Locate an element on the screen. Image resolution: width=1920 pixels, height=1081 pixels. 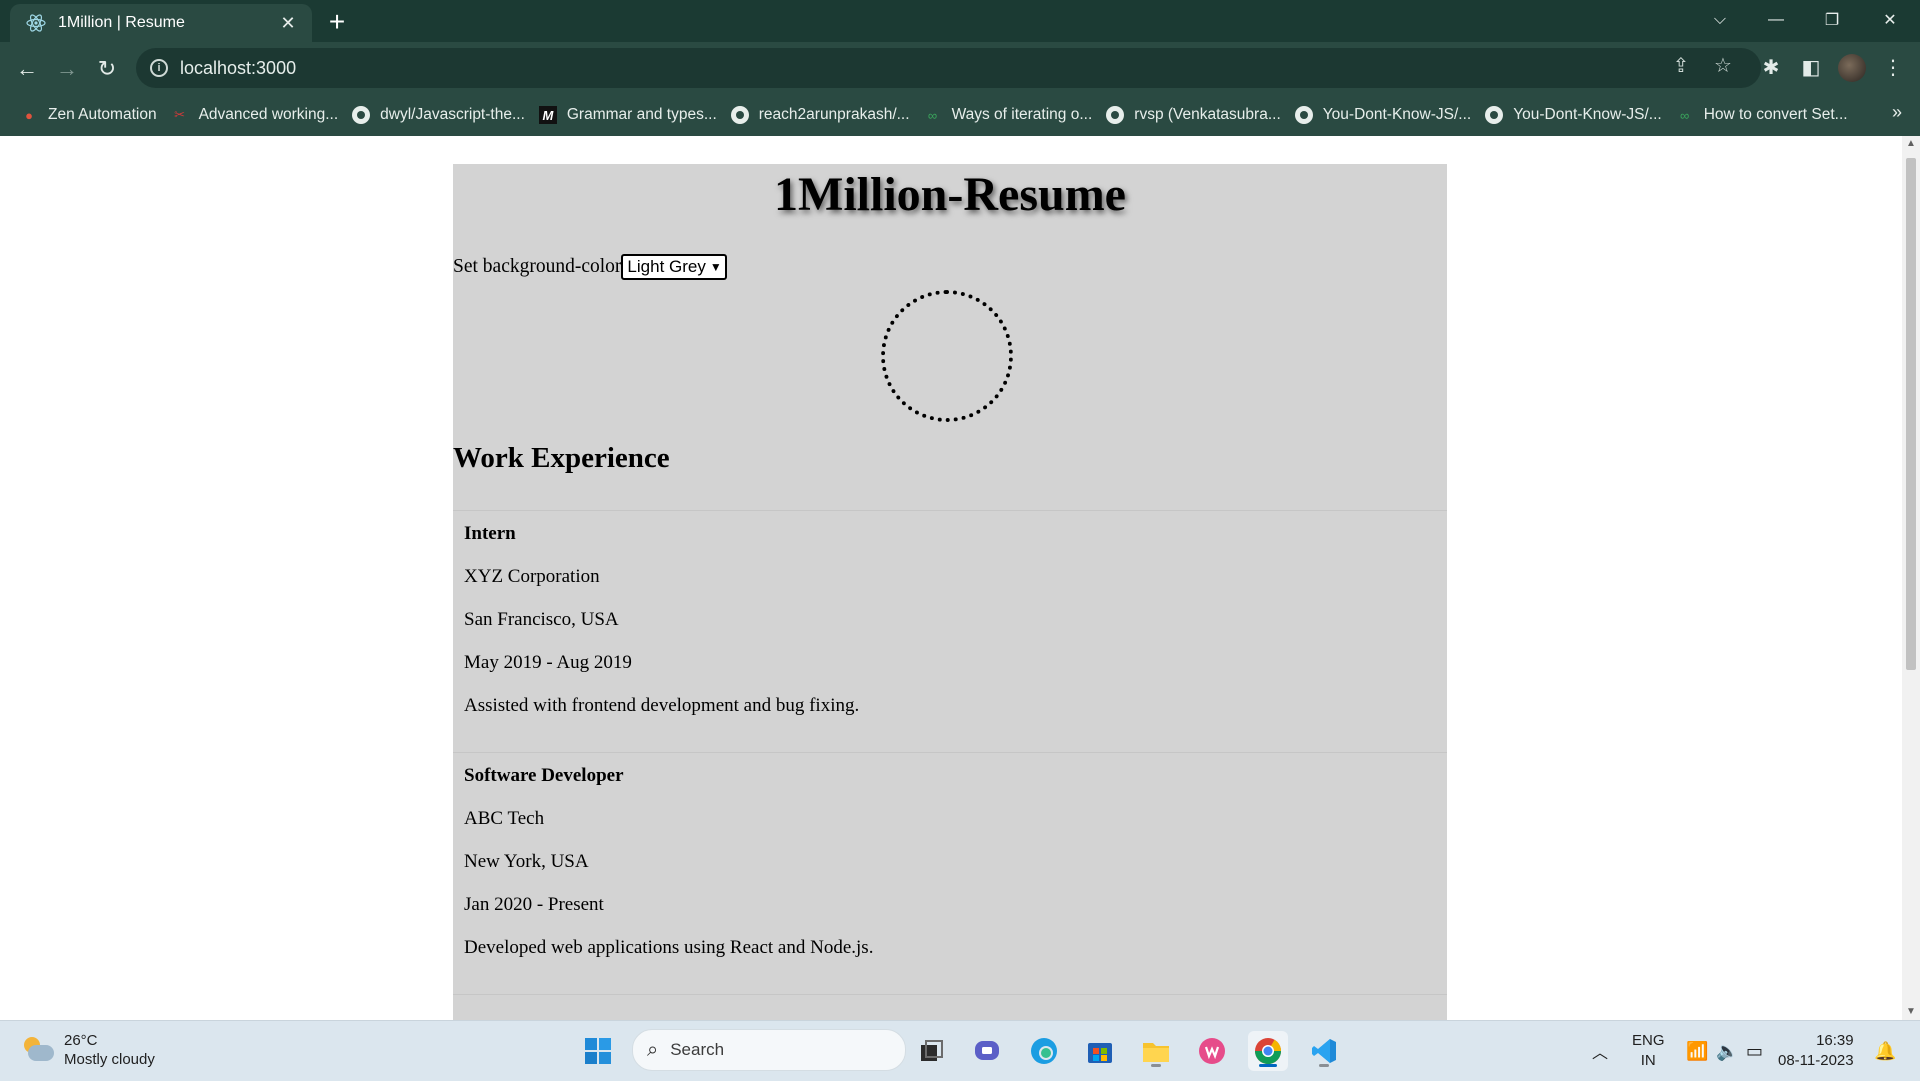
job-location: New York, USA is located at coordinates (526, 861).